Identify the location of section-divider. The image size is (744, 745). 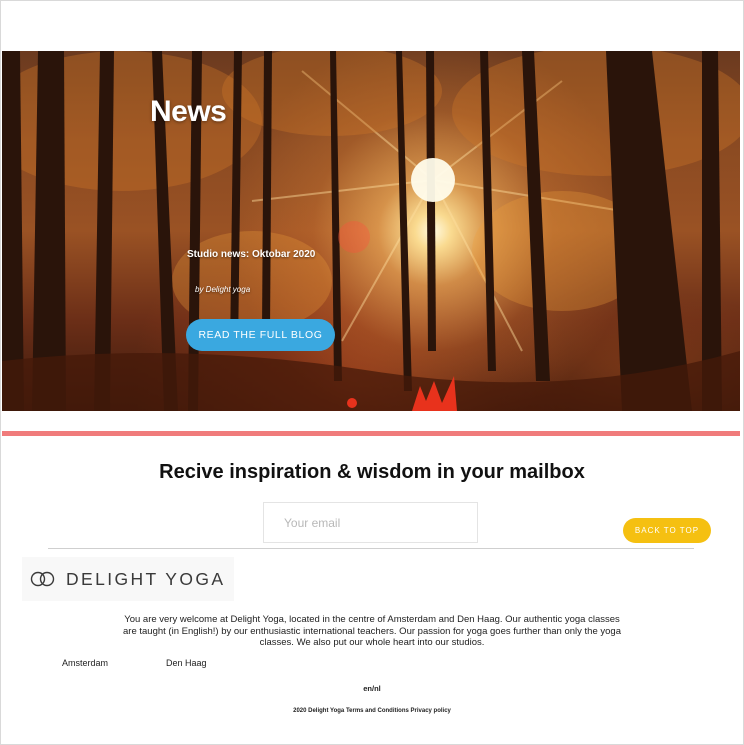
(371, 433).